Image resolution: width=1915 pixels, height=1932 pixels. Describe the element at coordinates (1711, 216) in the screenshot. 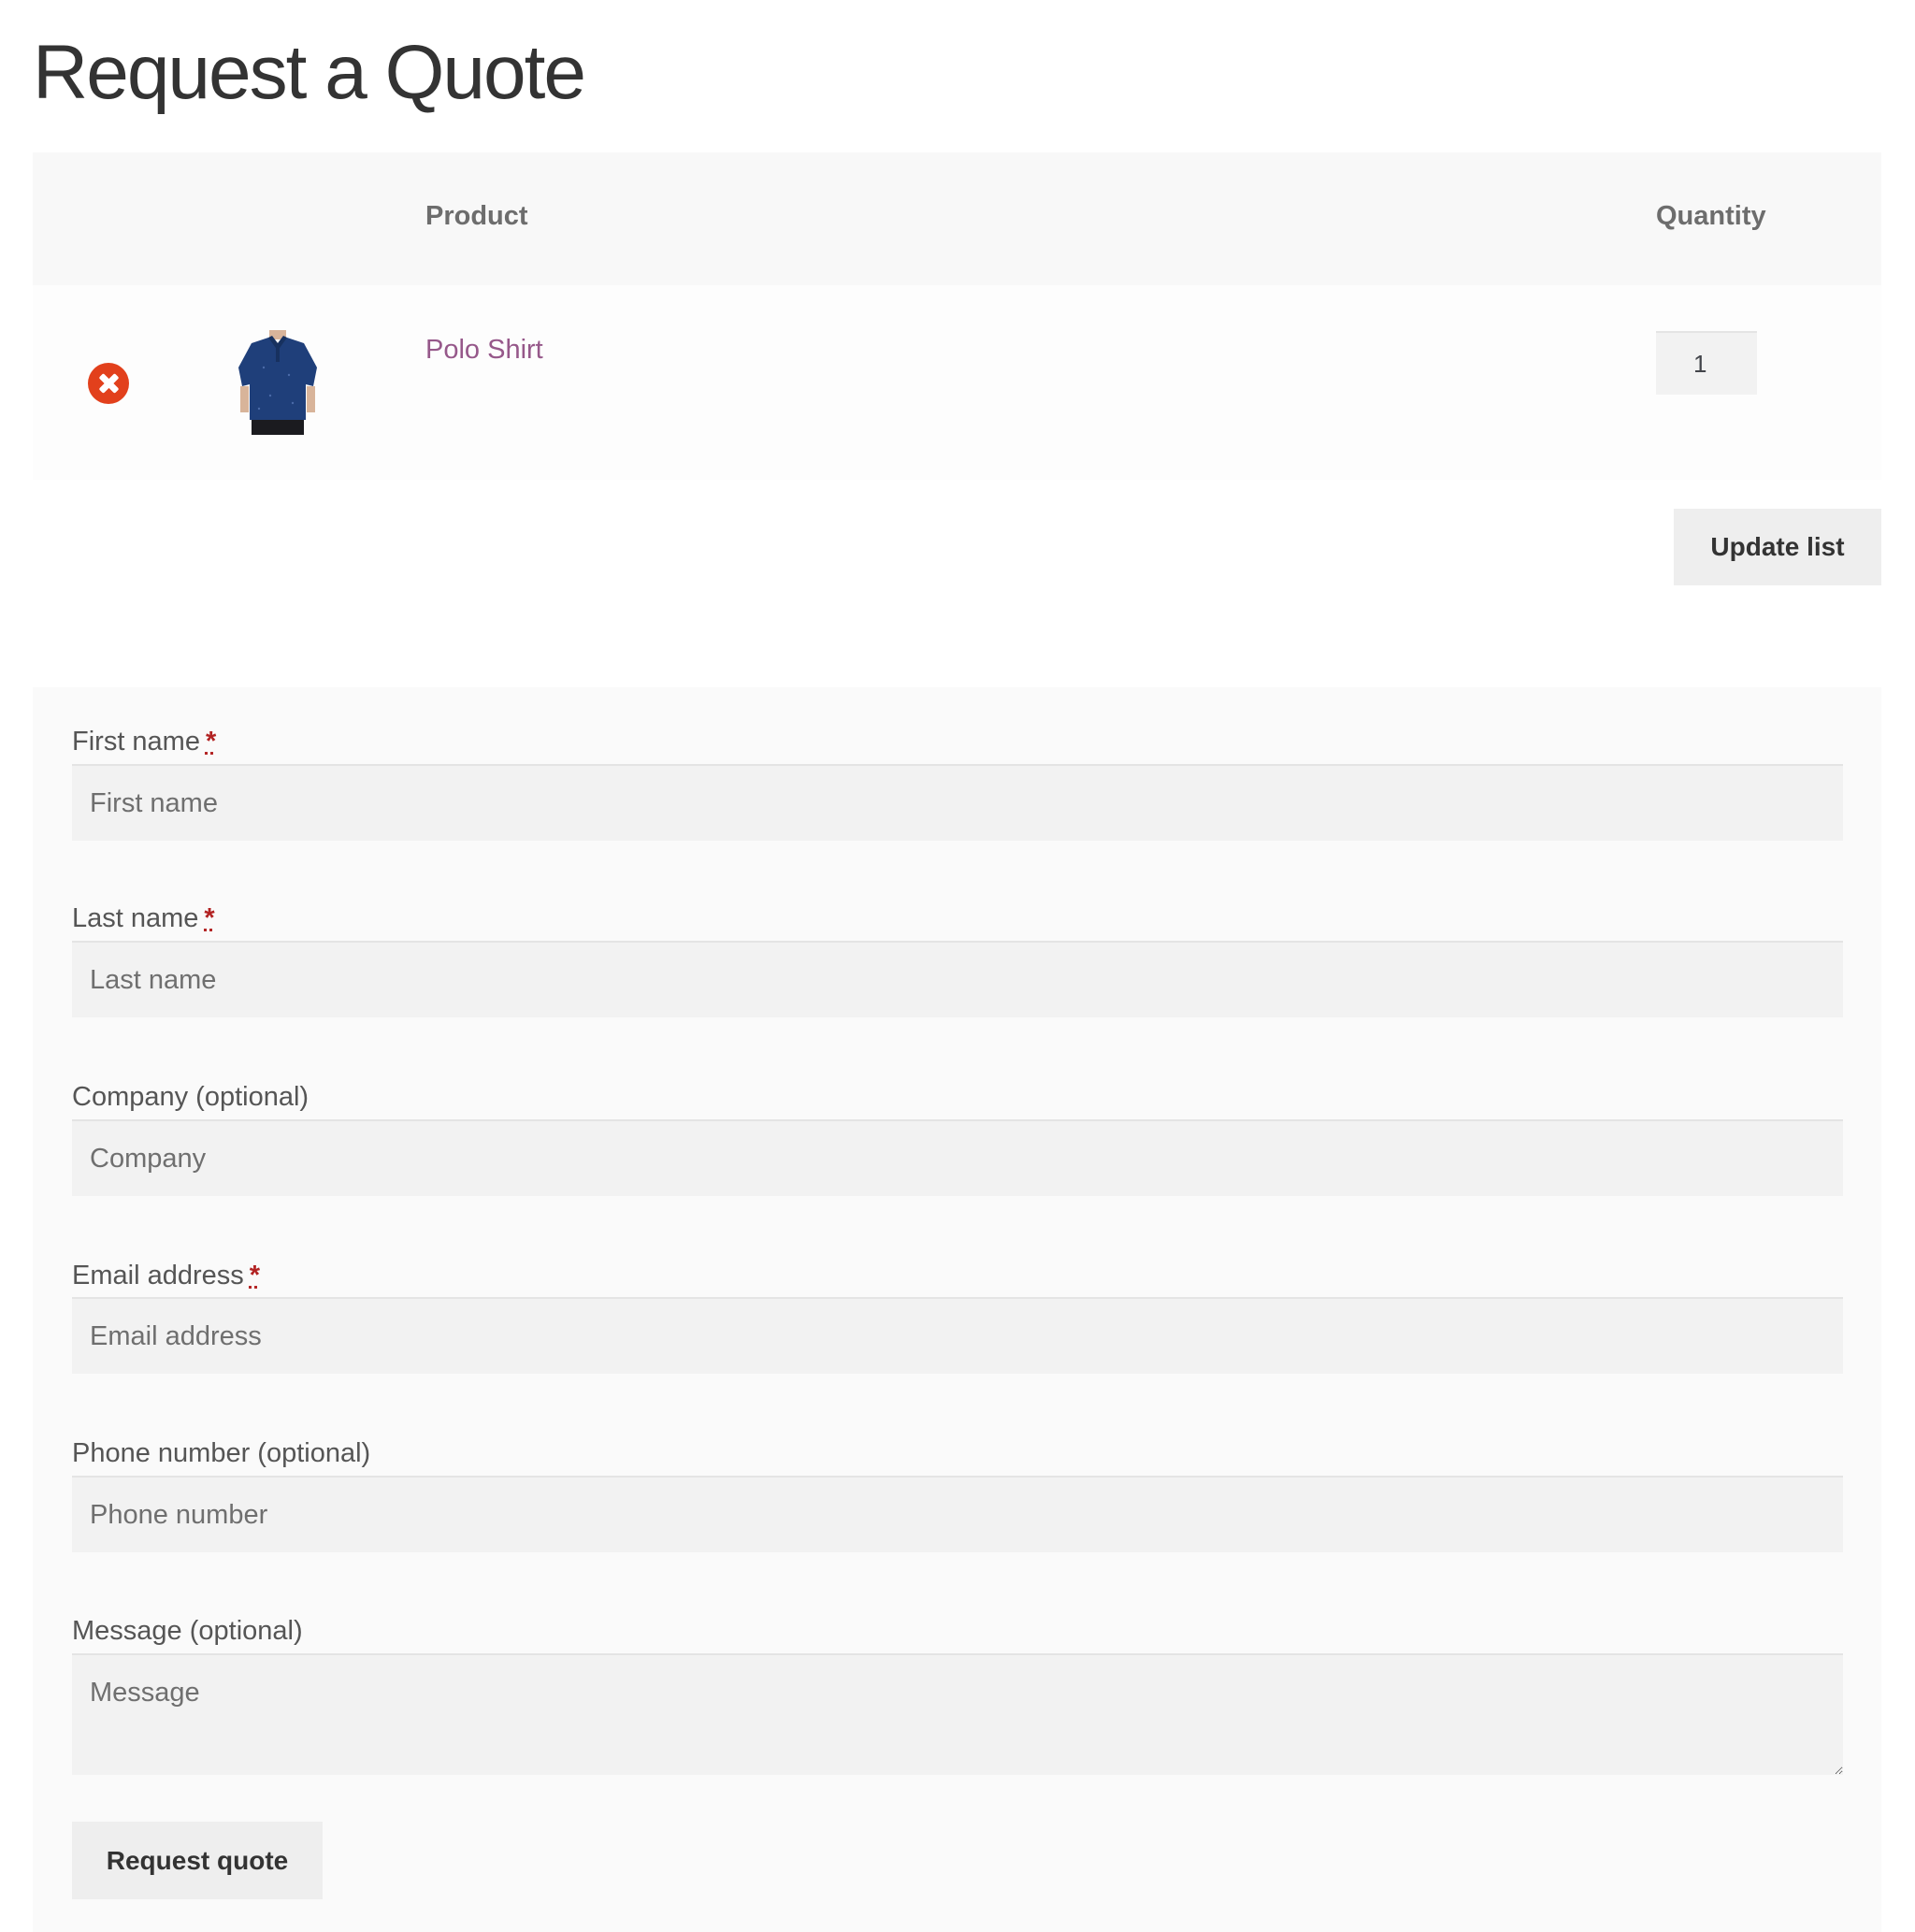

I see `column-header-quantity: Quantity` at that location.